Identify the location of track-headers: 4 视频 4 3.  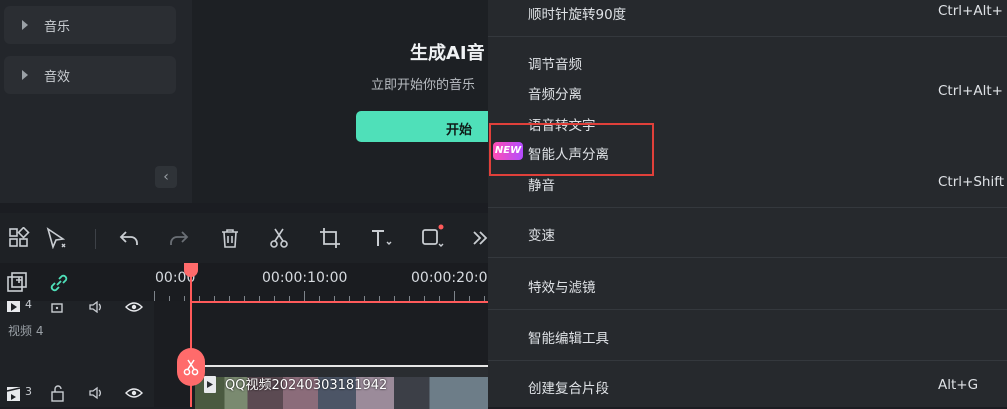
(77, 352).